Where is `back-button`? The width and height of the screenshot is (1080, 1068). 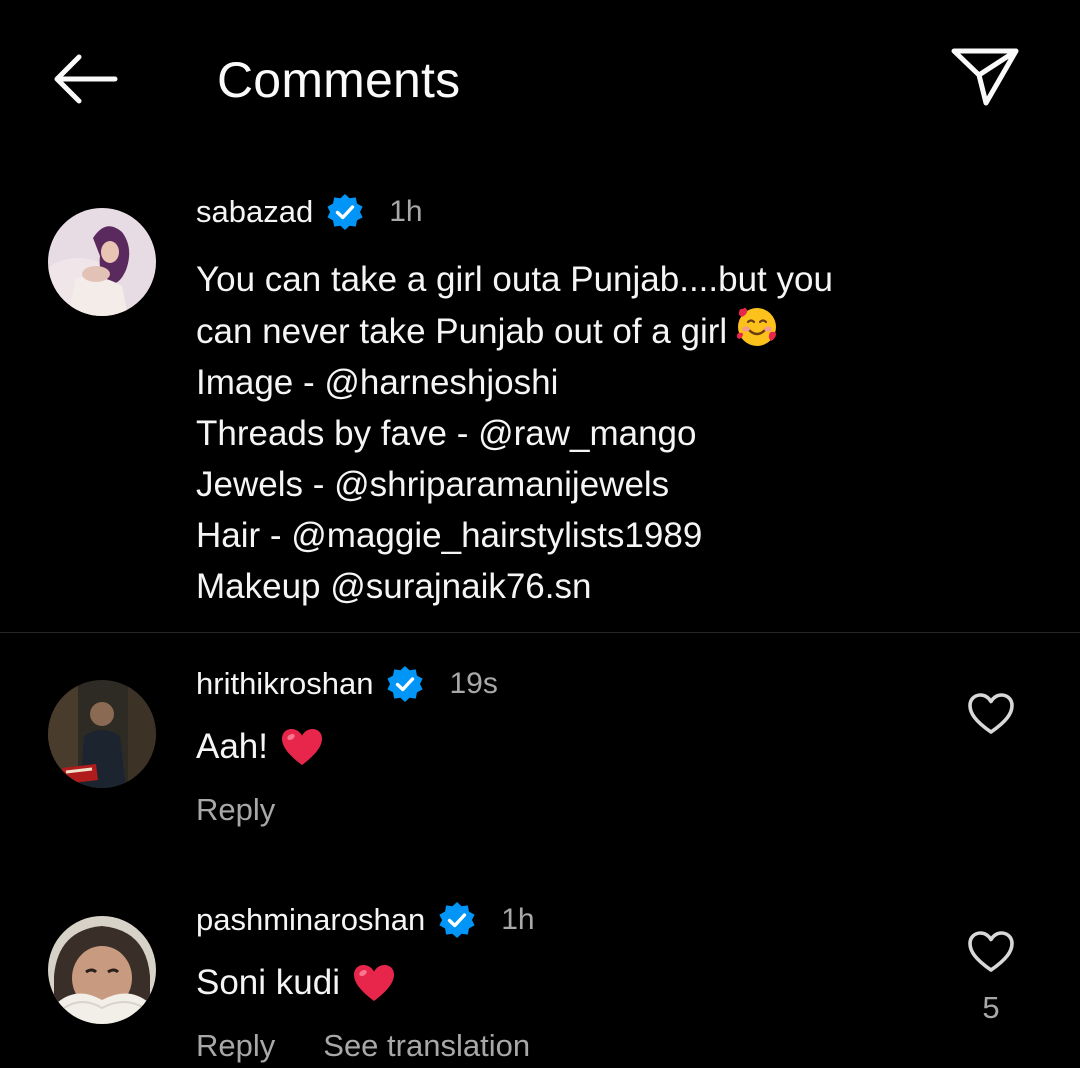
back-button is located at coordinates (84, 79).